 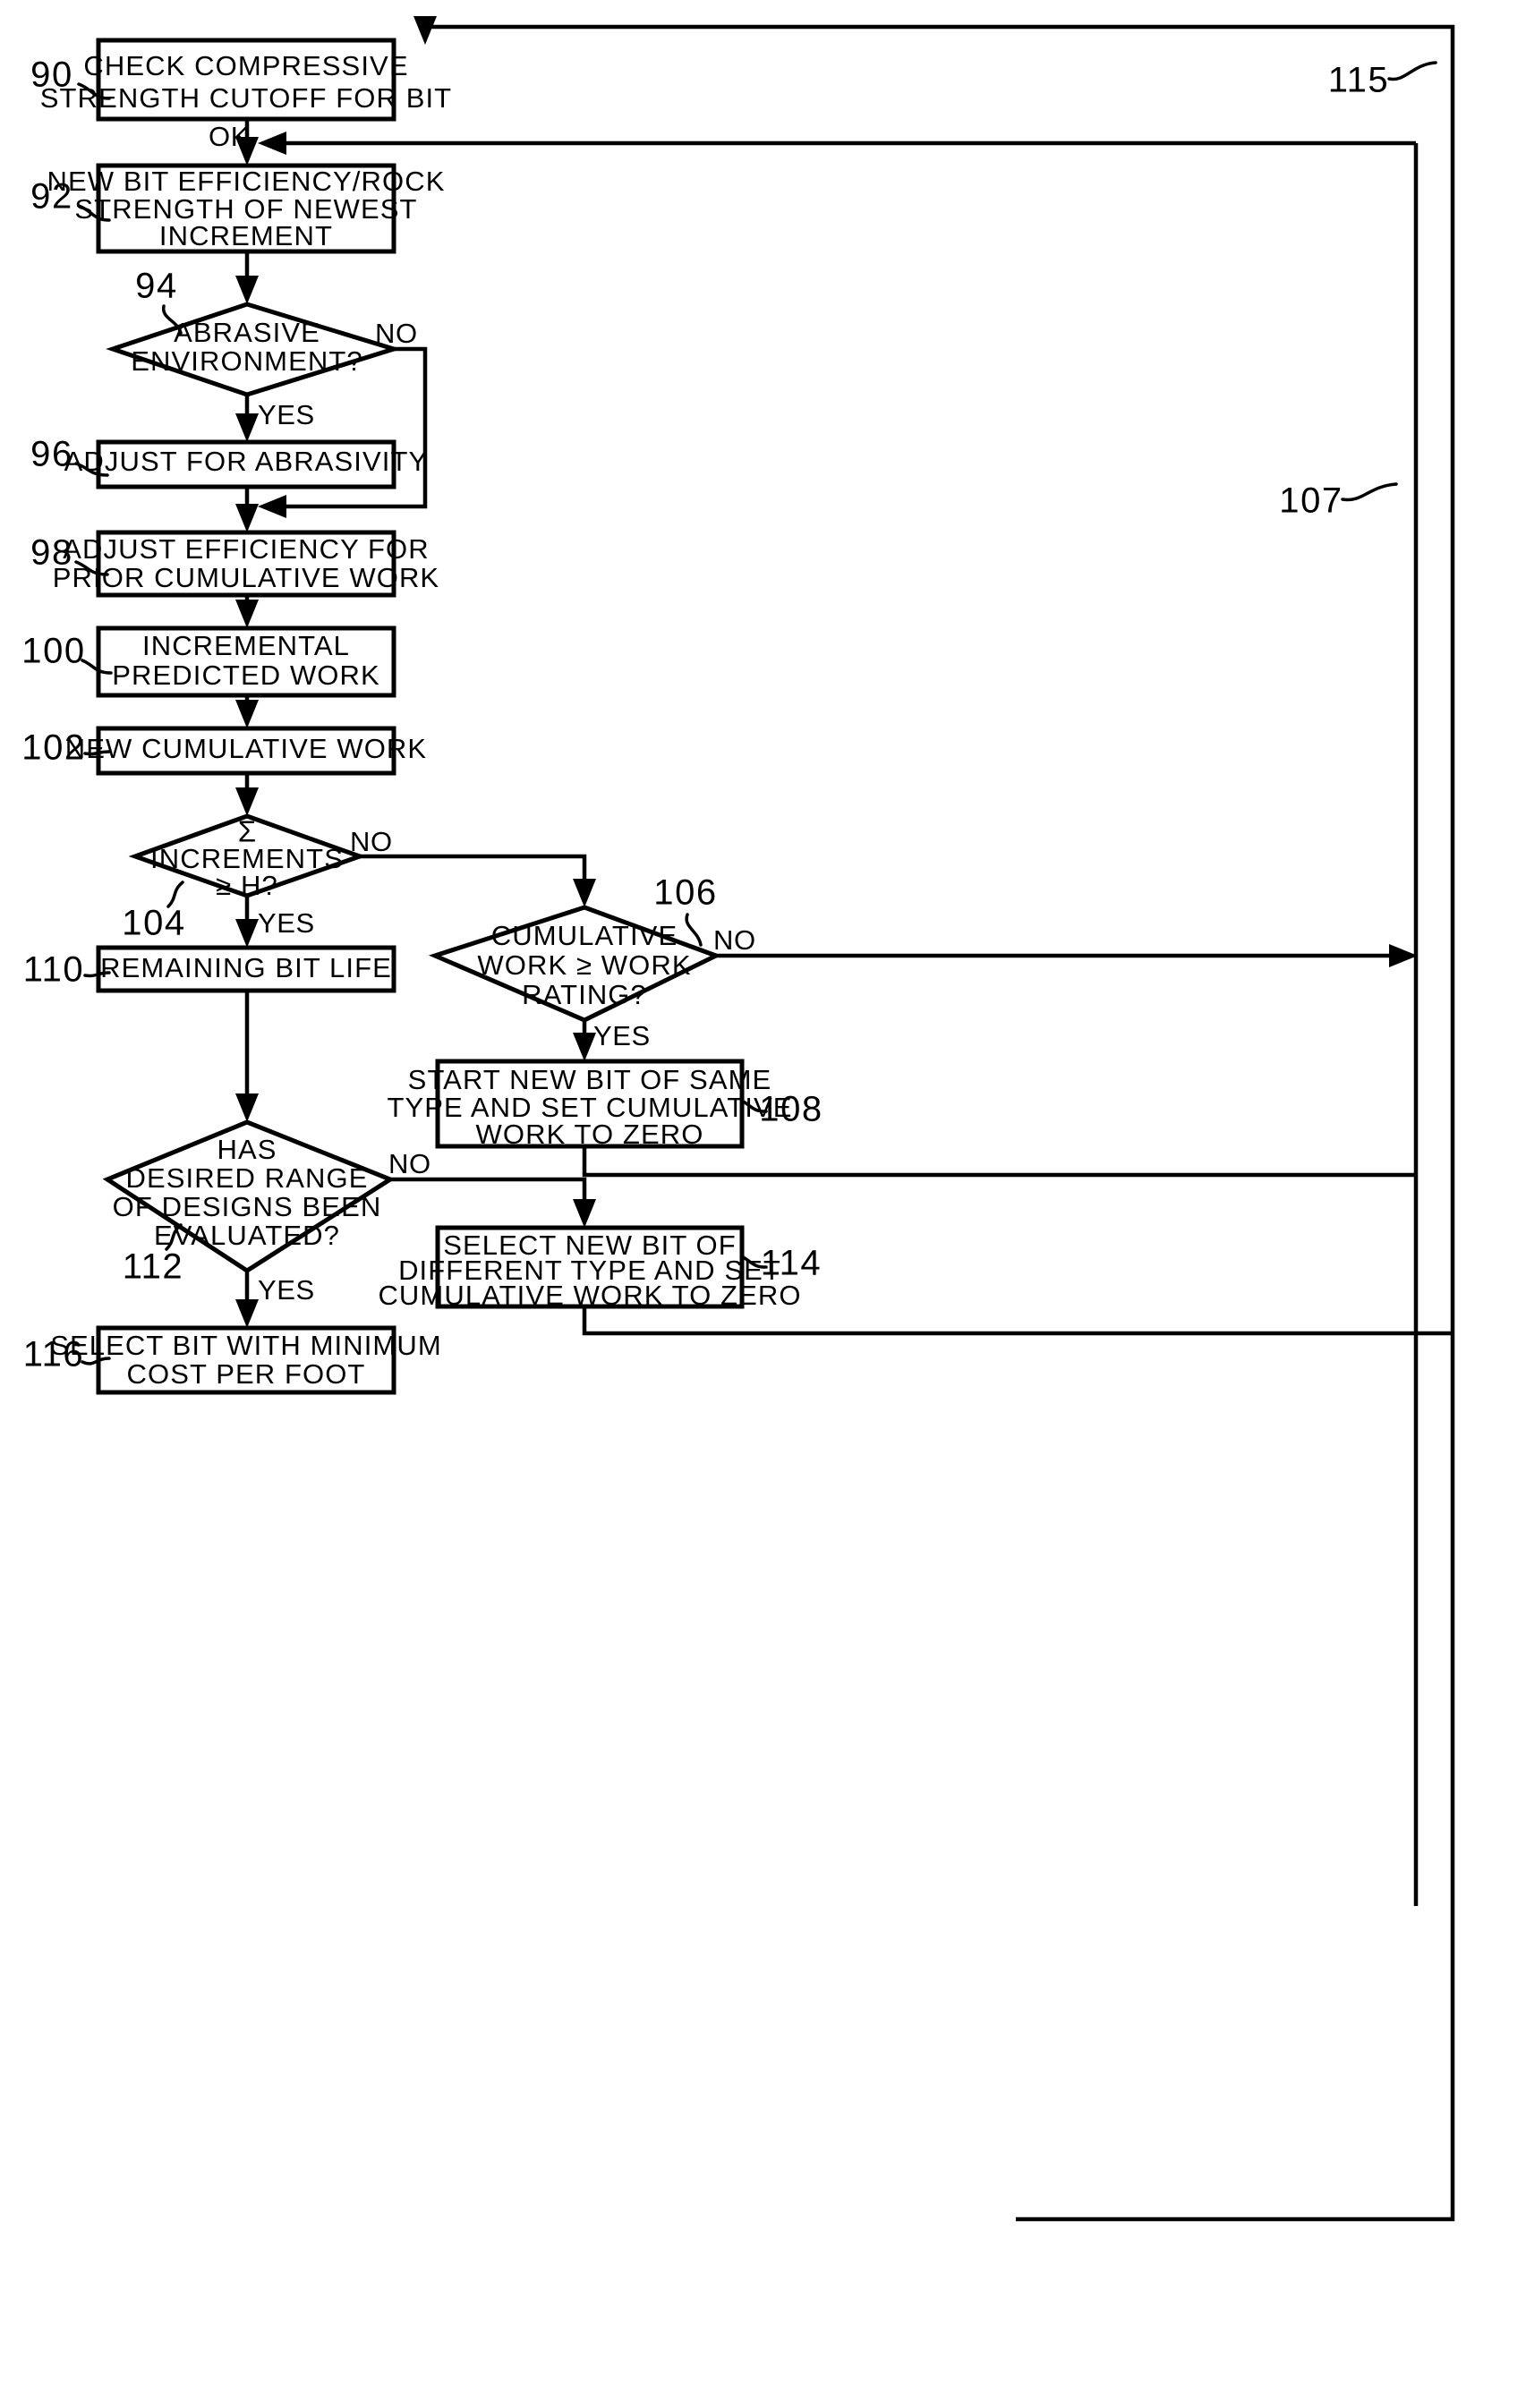 I want to click on ref-number-115: 115, so click(x=1359, y=80).